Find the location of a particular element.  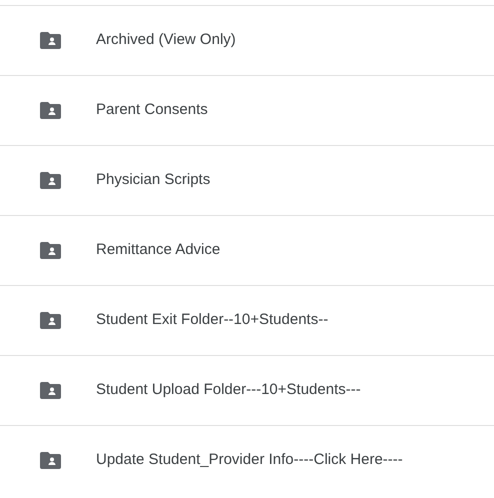

folder-name: Archived (View Only) is located at coordinates (166, 40).